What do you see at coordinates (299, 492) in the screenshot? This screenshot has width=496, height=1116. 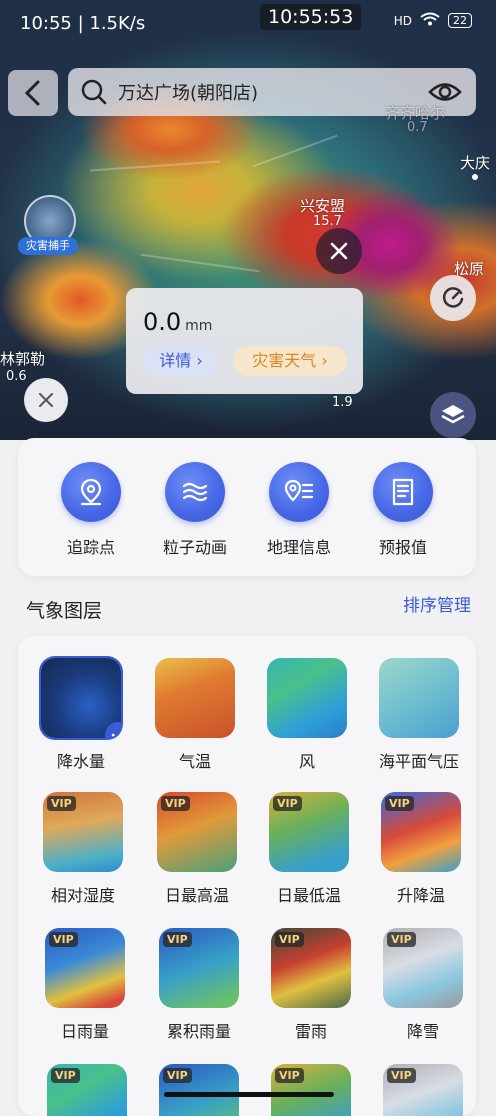 I see `geo-info-icon` at bounding box center [299, 492].